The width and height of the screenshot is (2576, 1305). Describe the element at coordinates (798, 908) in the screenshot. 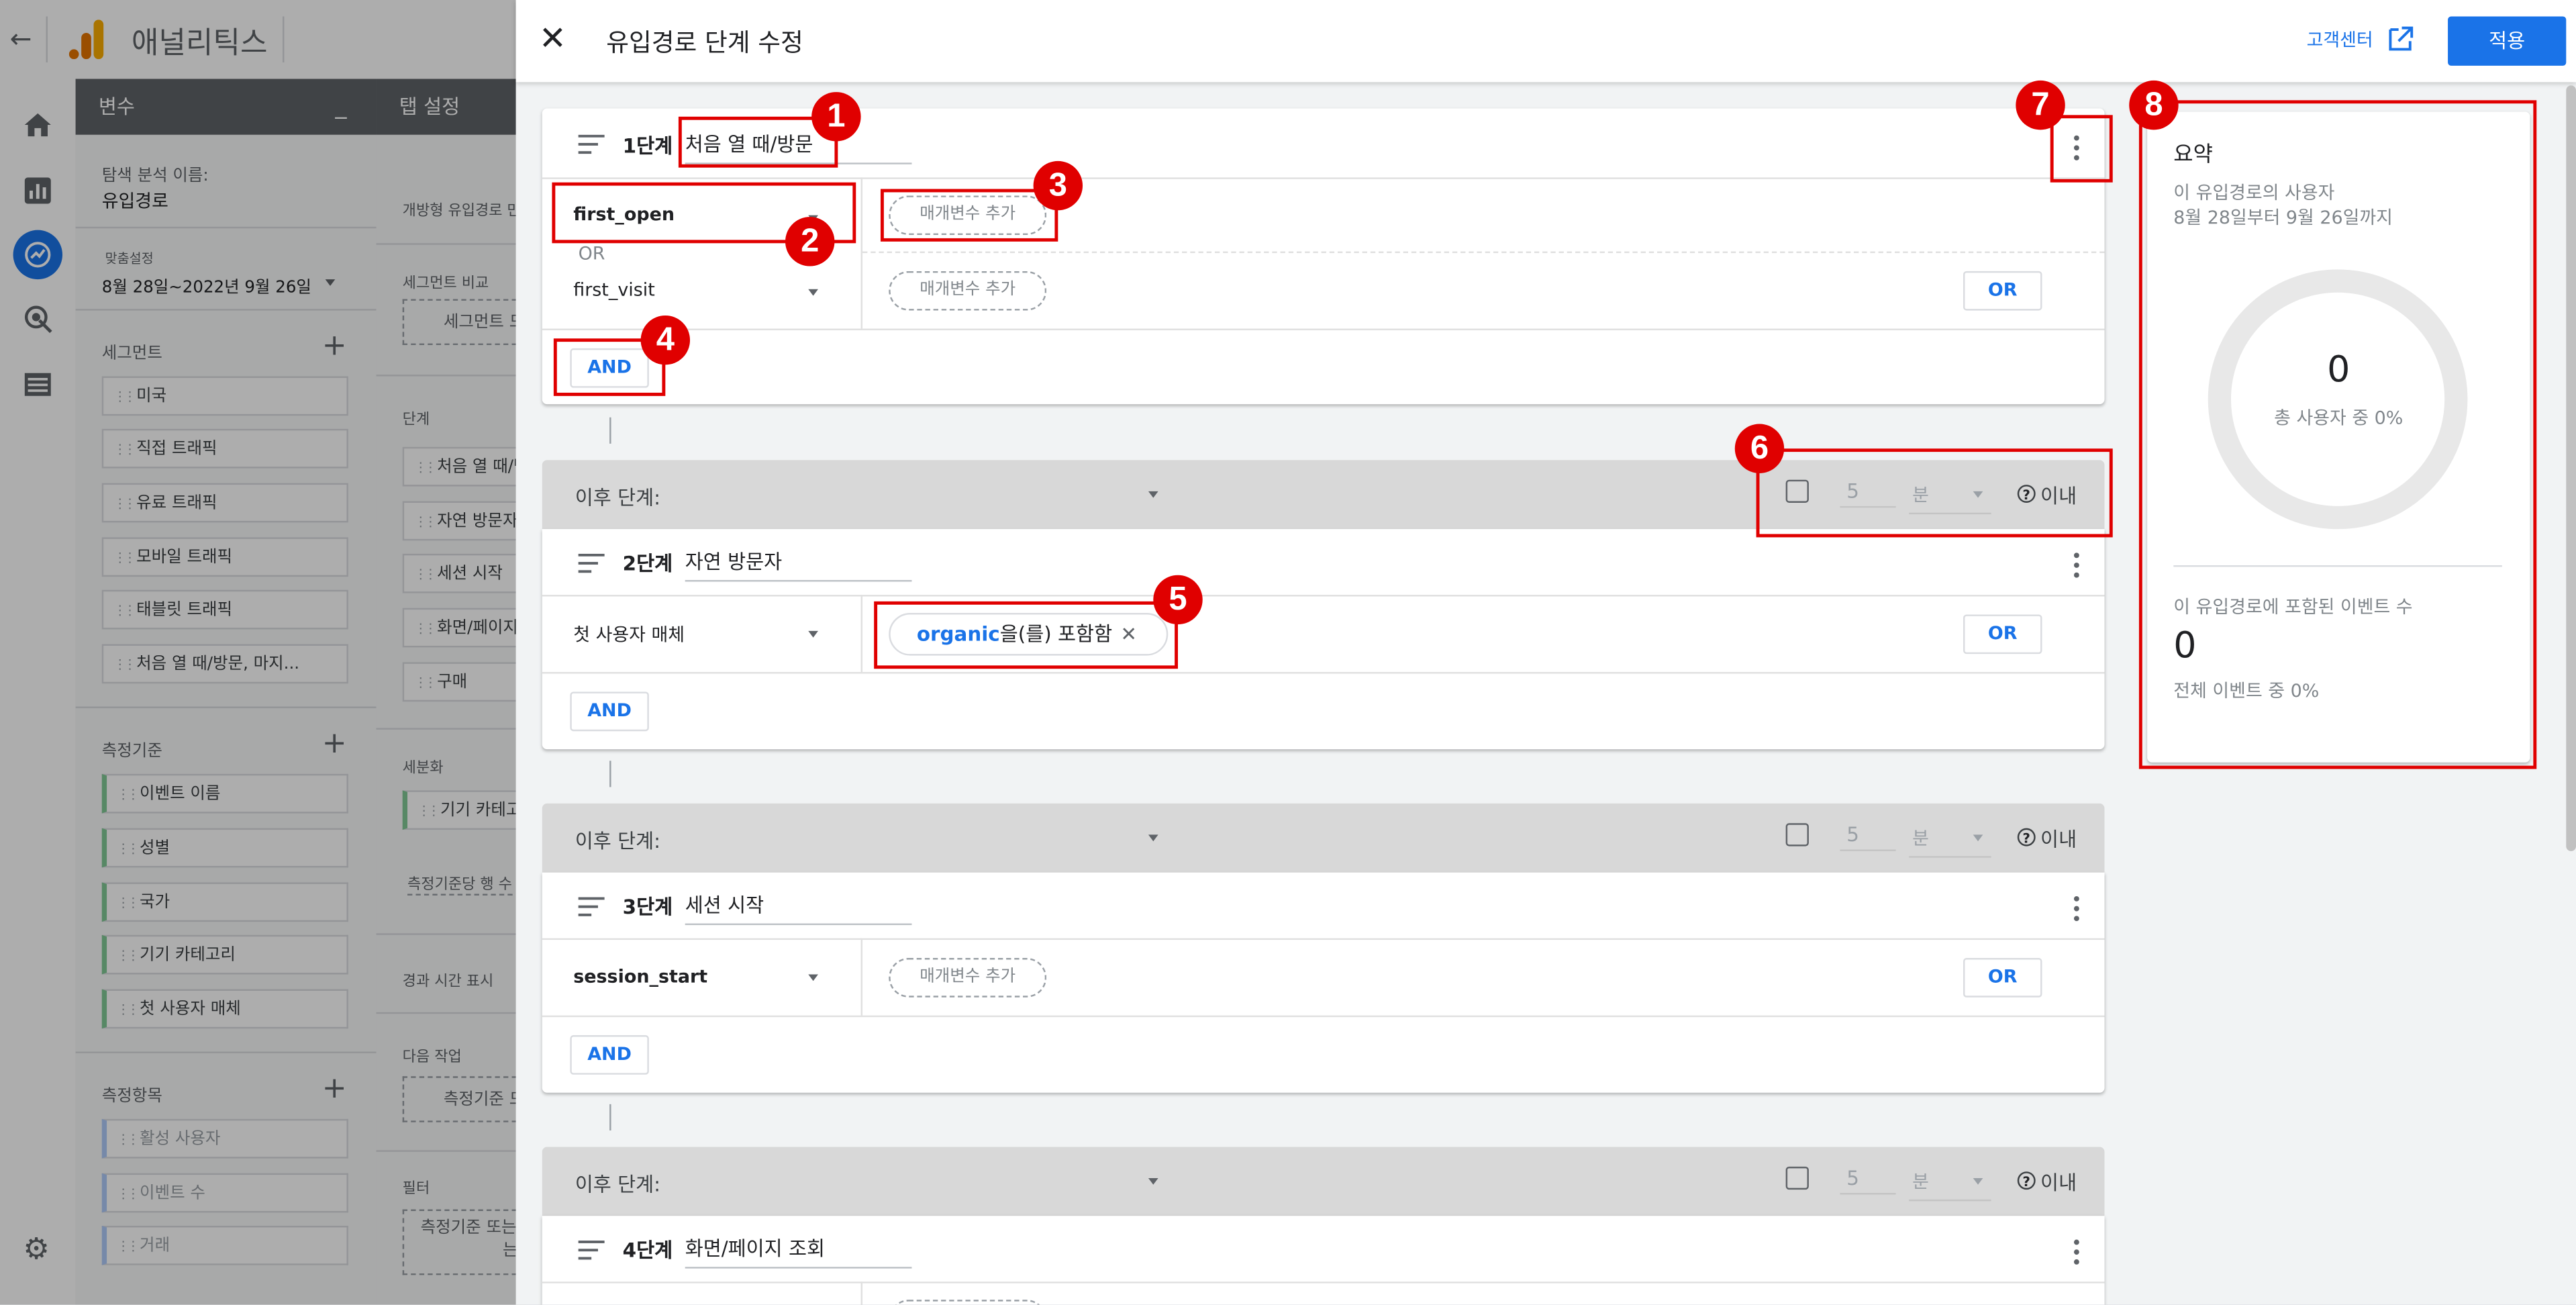

I see `step-name-input: 세션 시작` at that location.